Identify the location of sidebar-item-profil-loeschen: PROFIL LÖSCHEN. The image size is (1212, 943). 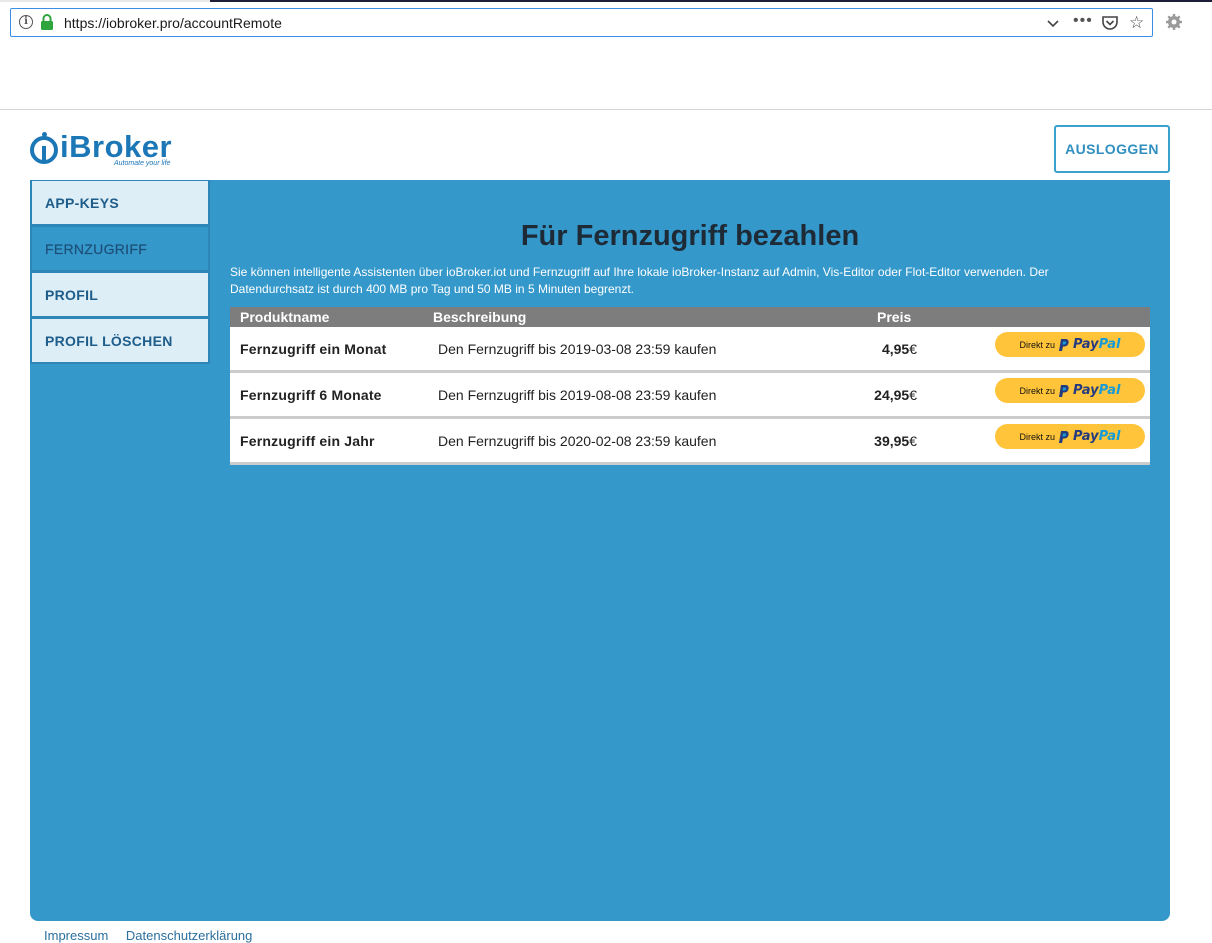
(120, 341).